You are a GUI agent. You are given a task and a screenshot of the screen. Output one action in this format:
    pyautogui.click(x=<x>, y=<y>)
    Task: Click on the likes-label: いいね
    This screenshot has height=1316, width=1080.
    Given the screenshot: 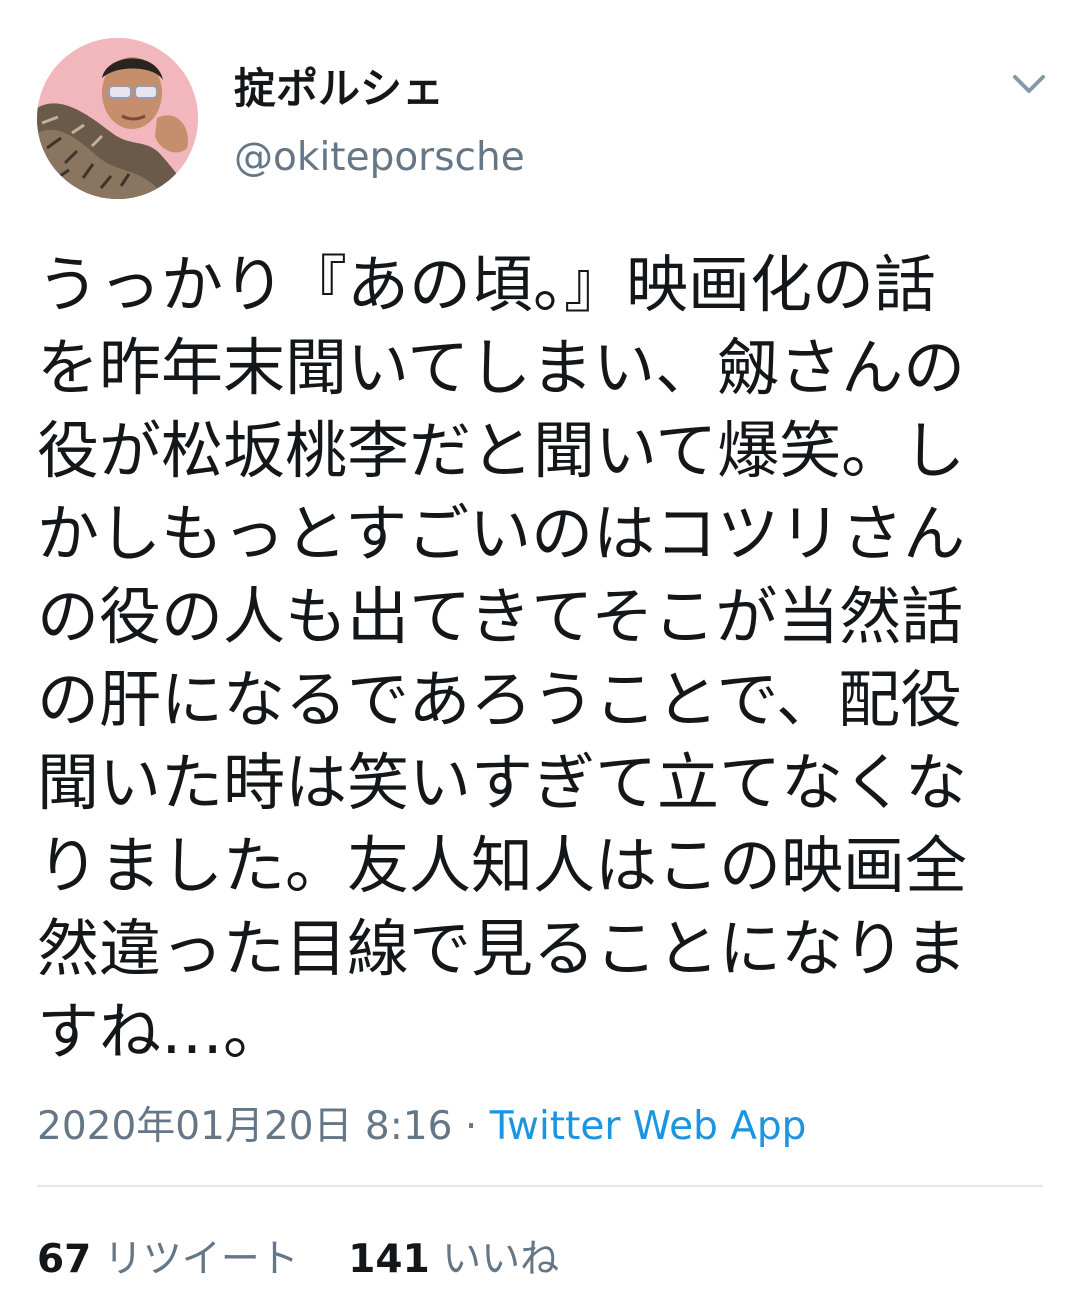 What is the action you would take?
    pyautogui.click(x=501, y=1259)
    